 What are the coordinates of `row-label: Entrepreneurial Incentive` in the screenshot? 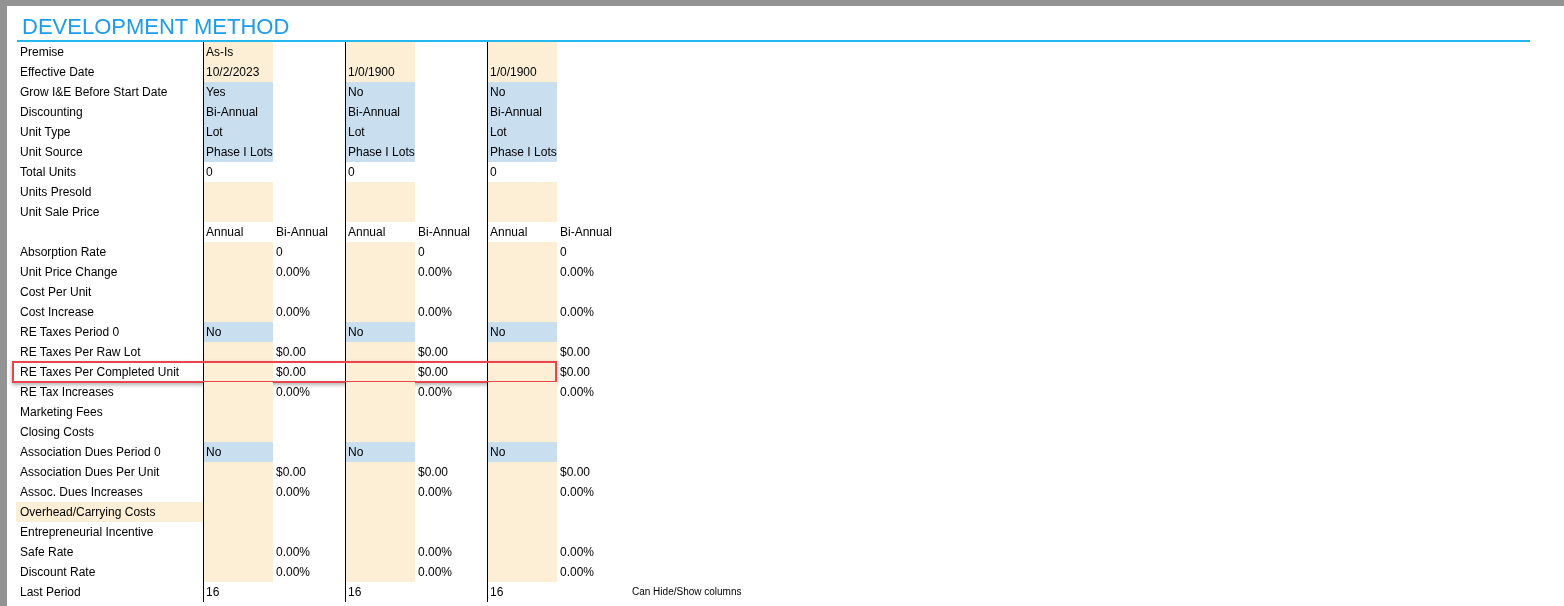 It's located at (87, 532).